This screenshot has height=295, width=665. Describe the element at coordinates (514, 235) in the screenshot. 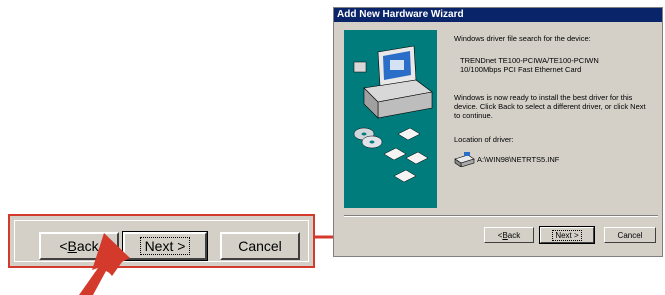

I see `back-rest: ack` at that location.